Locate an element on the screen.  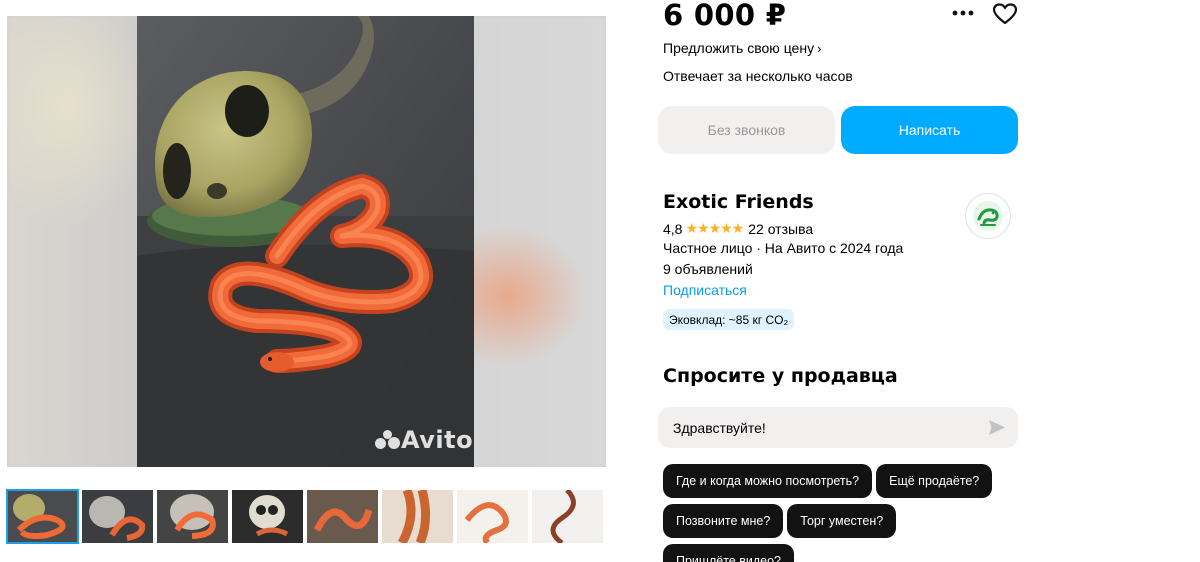
seller-listings-count: 9 объявлений is located at coordinates (708, 269).